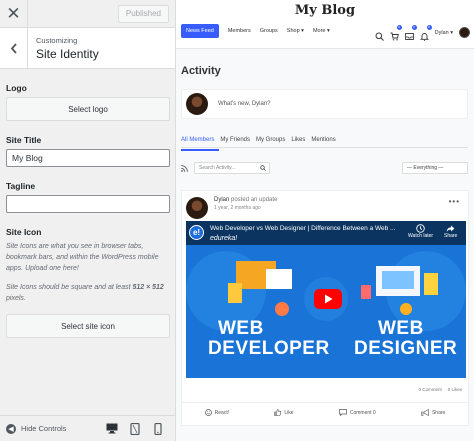 This screenshot has height=441, width=474. What do you see at coordinates (425, 412) in the screenshot?
I see `share-icon` at bounding box center [425, 412].